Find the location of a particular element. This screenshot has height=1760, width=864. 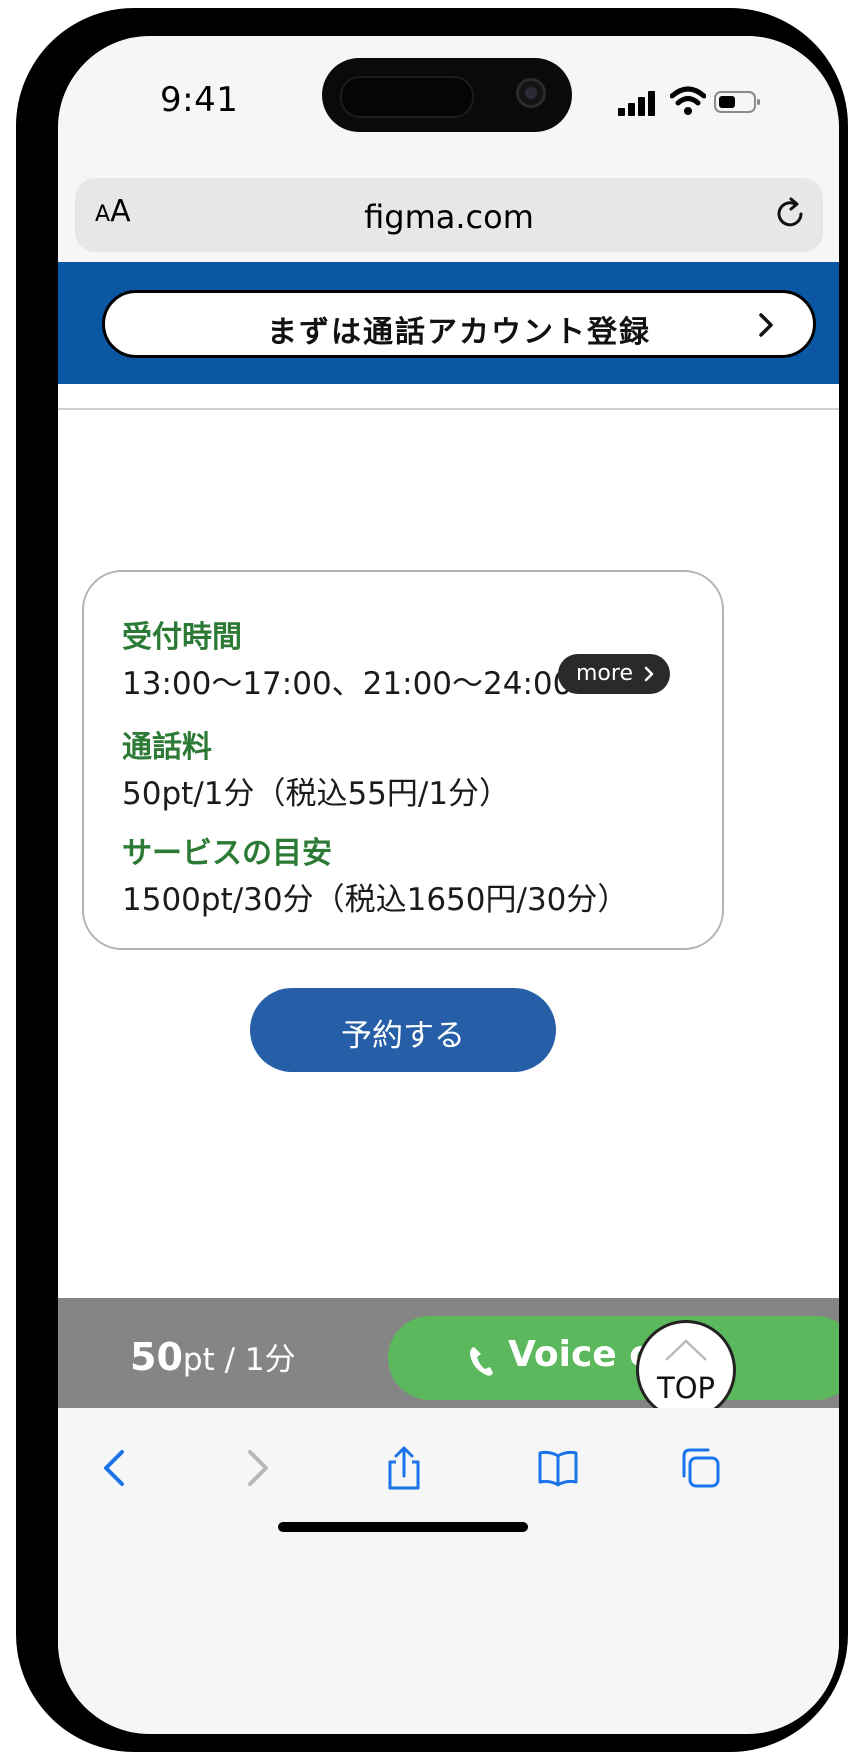

reserve-label: 予約する is located at coordinates (403, 1036).